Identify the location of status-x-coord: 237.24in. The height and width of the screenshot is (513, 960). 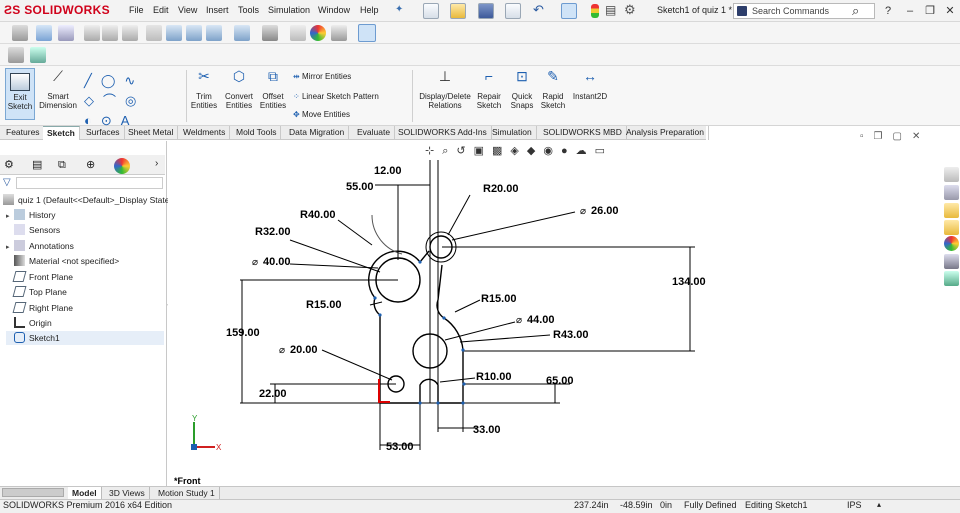
(591, 505).